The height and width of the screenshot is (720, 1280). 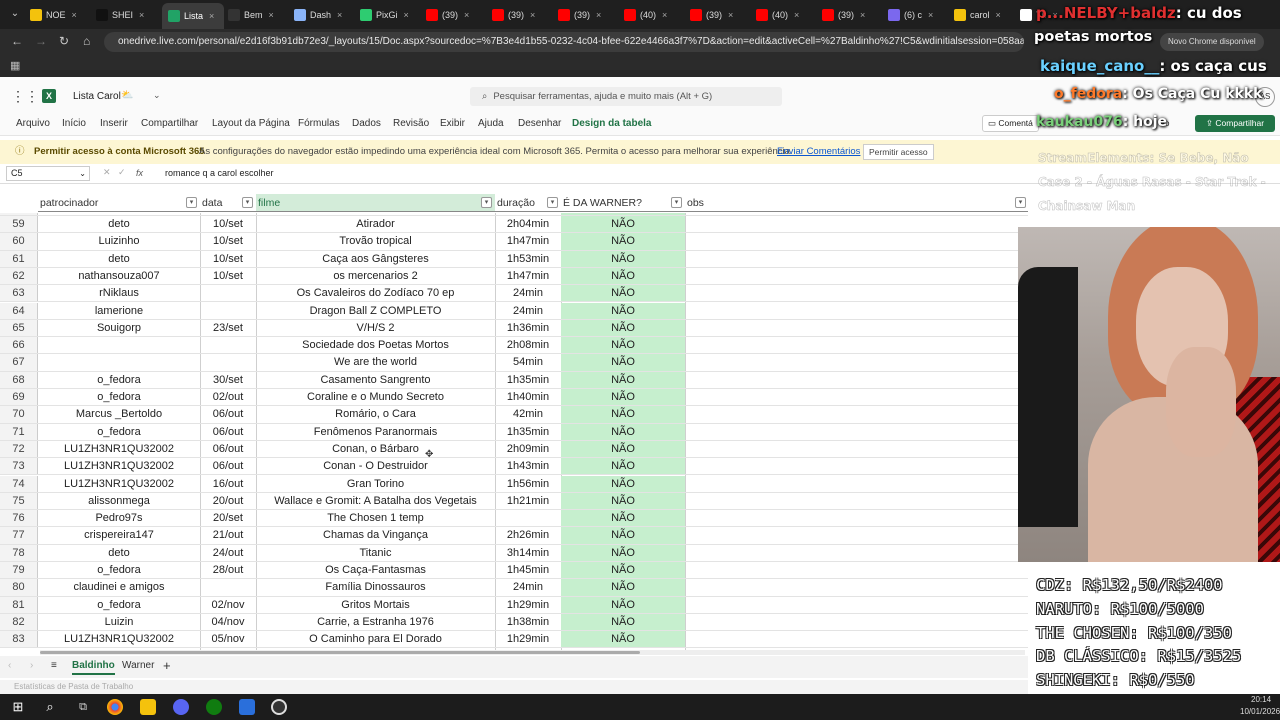 What do you see at coordinates (532, 652) in the screenshot?
I see `horizontal-scrollbar` at bounding box center [532, 652].